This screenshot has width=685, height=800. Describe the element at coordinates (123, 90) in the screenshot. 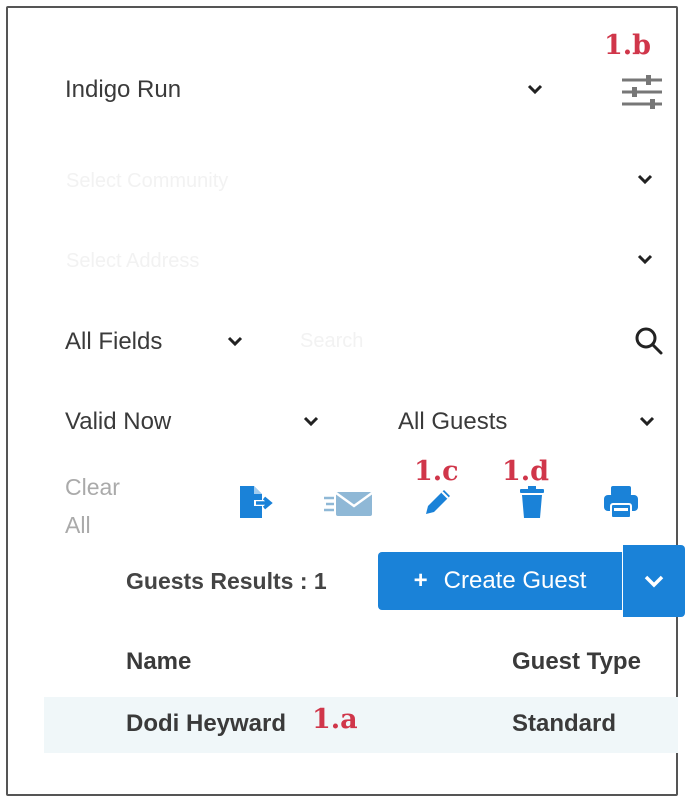

I see `property-select-label: Indigo Run` at that location.